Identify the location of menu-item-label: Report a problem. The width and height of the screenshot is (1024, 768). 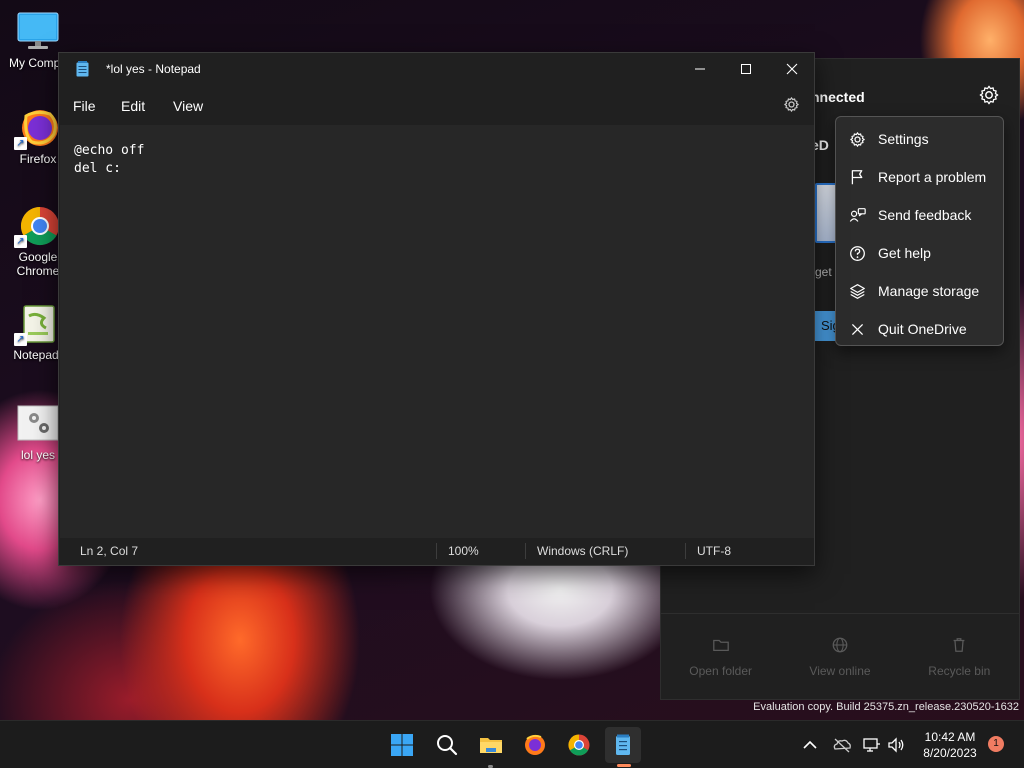
(932, 177).